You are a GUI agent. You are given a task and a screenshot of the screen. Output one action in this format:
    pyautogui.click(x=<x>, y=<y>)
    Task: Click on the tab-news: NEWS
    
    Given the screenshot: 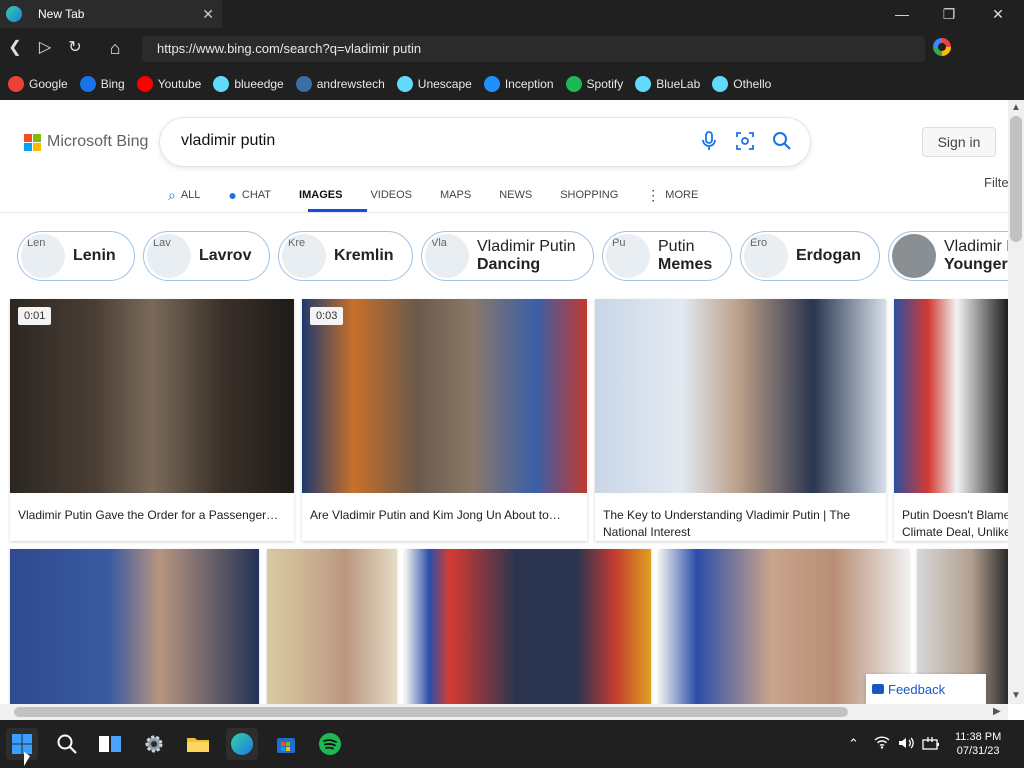 What is the action you would take?
    pyautogui.click(x=515, y=195)
    